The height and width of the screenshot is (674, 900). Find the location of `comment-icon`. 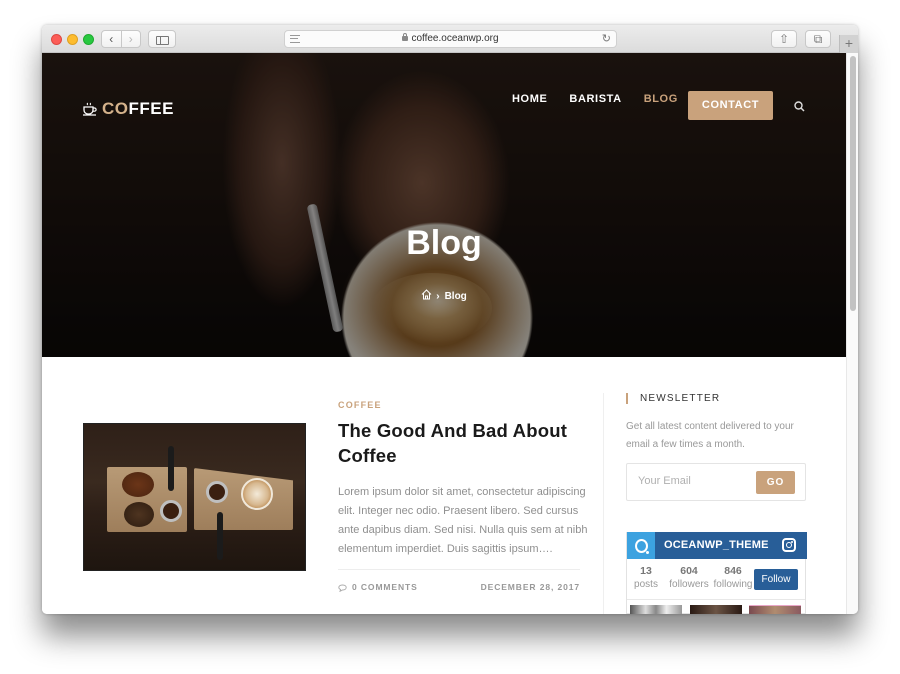

comment-icon is located at coordinates (342, 588).